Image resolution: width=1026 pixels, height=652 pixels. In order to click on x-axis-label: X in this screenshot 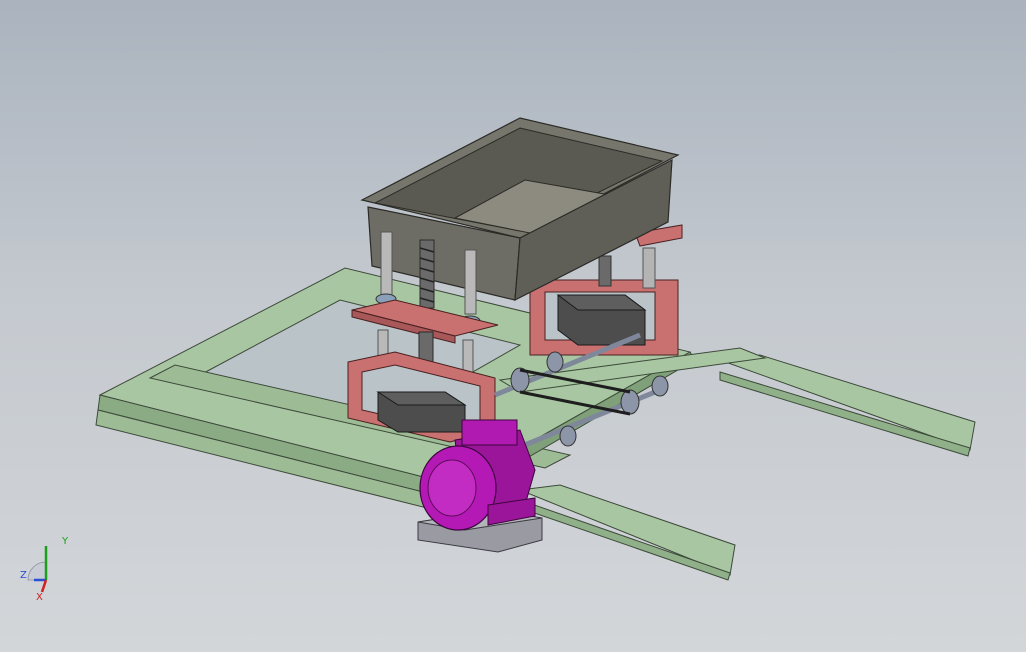, I will do `click(39, 597)`.